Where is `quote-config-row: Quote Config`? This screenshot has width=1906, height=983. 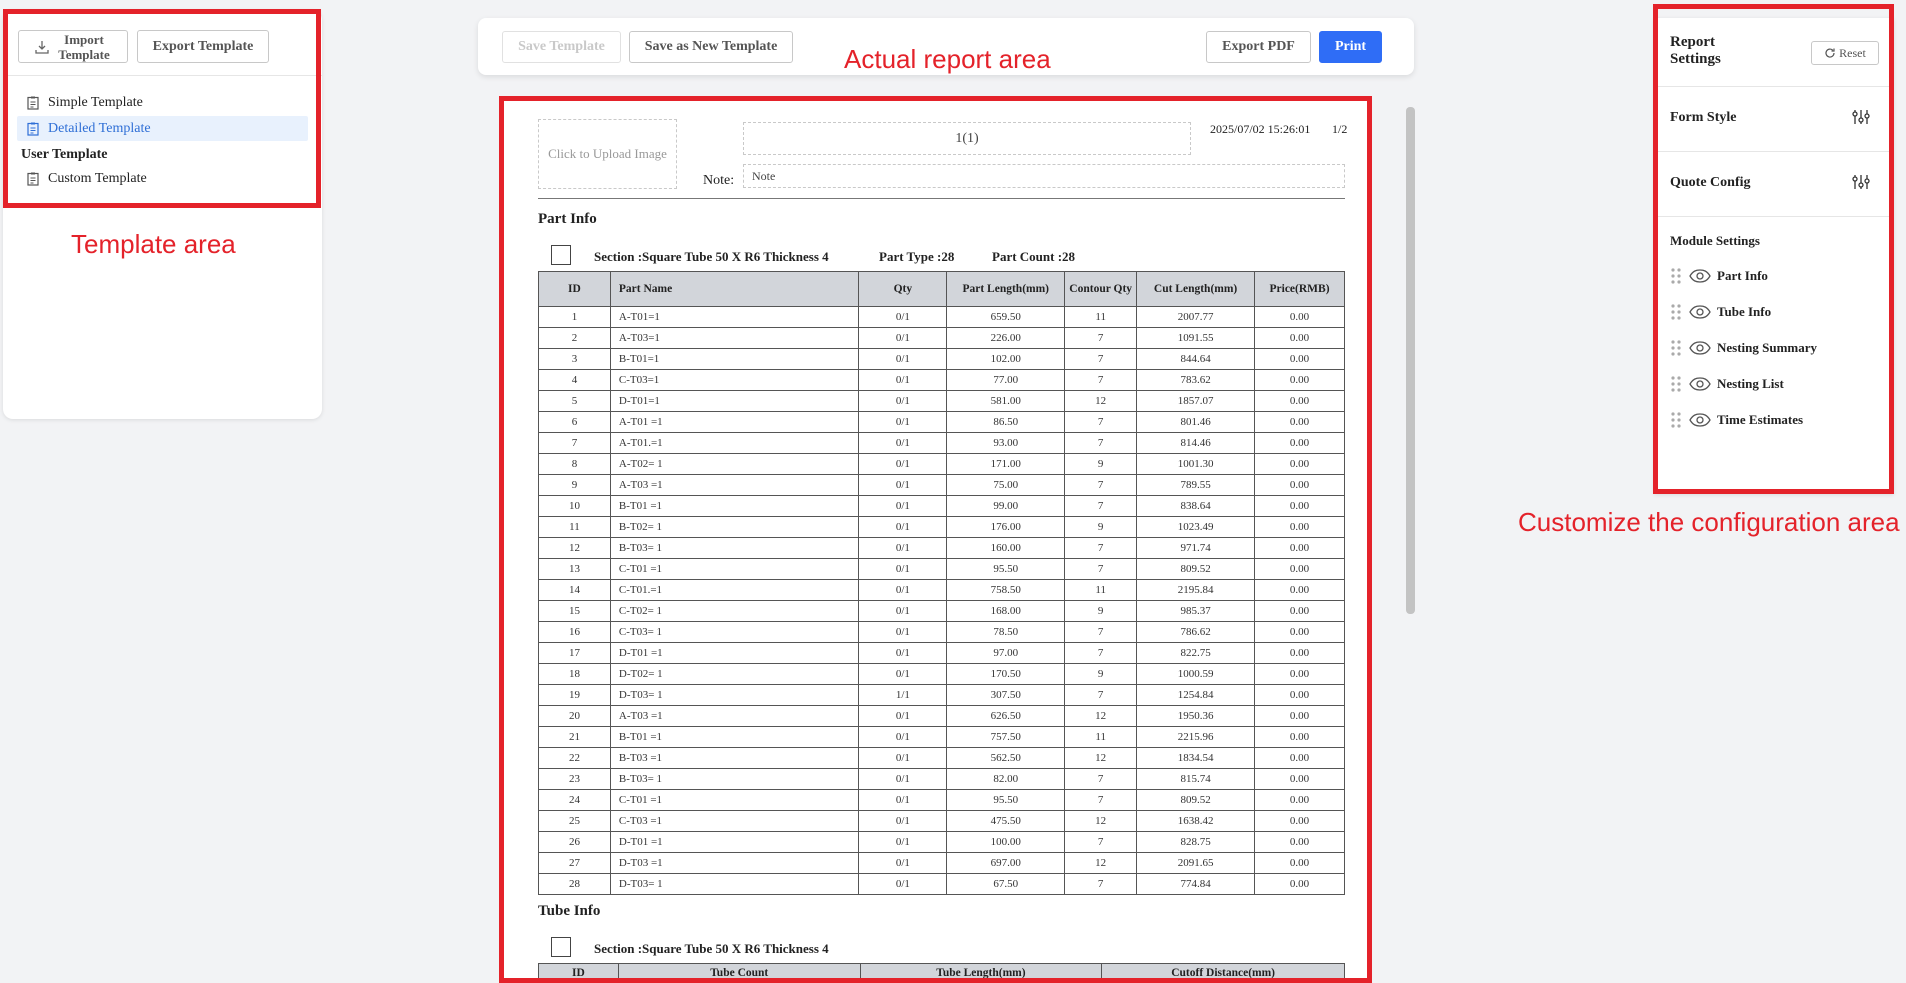 quote-config-row: Quote Config is located at coordinates (1774, 184).